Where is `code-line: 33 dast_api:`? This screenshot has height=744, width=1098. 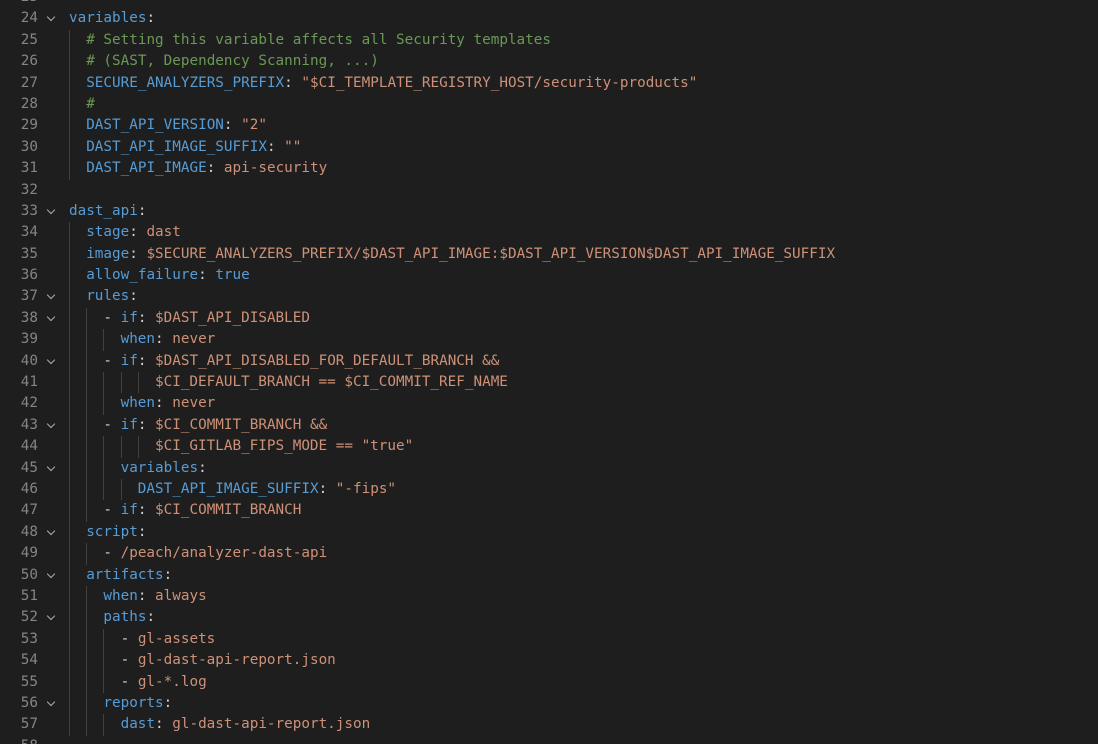 code-line: 33 dast_api: is located at coordinates (549, 211).